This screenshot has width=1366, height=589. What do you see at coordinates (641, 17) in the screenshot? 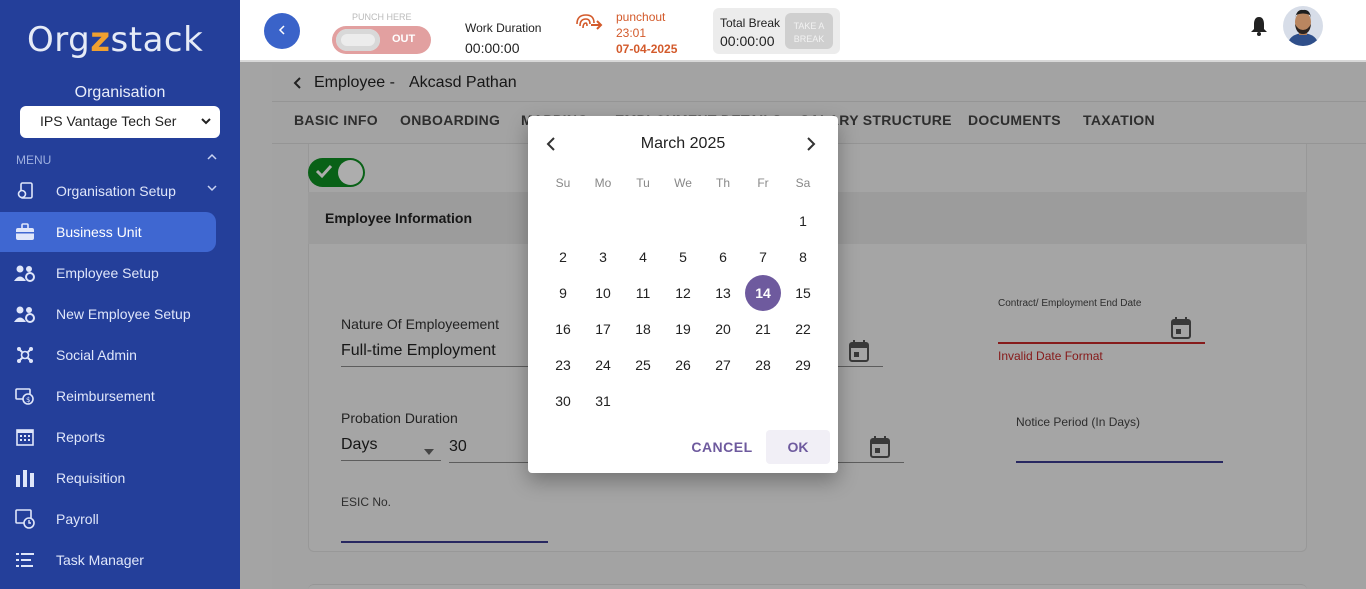
I see `punch-status: punchout` at bounding box center [641, 17].